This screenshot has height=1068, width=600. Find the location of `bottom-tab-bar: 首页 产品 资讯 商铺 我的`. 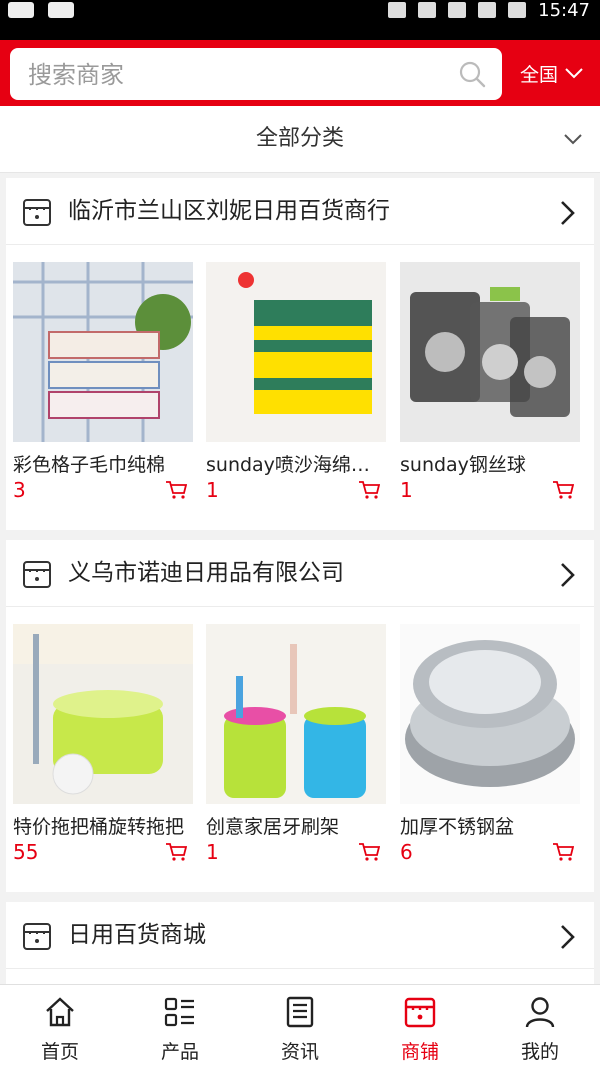

bottom-tab-bar: 首页 产品 资讯 商铺 我的 is located at coordinates (300, 1026).